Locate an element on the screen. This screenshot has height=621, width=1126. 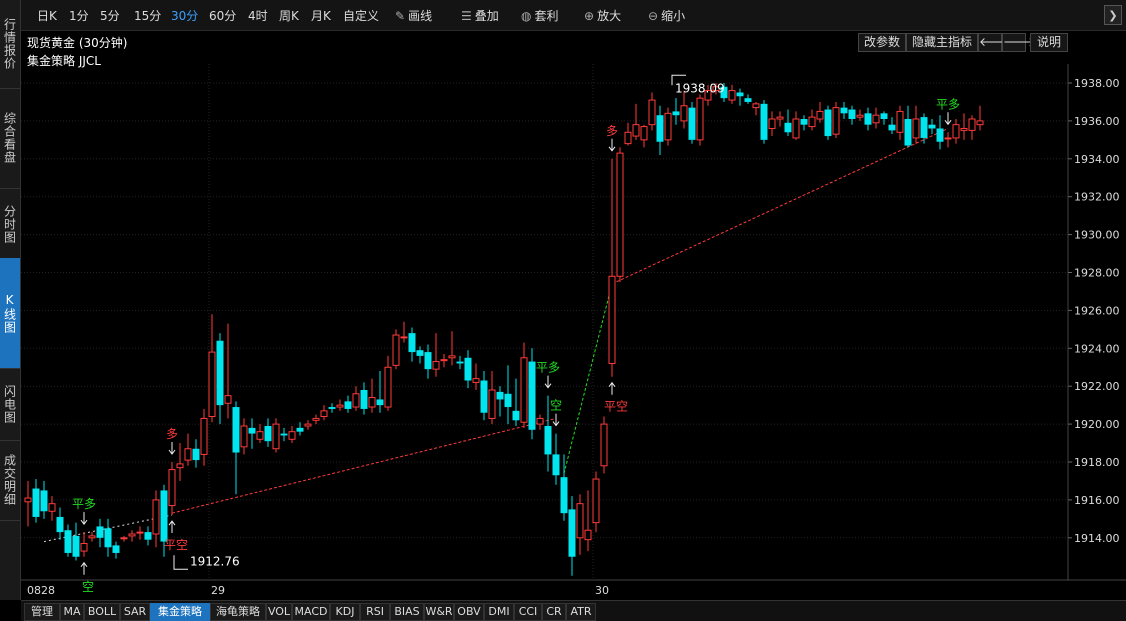
indicator-tab-12: OBV is located at coordinates (469, 612).